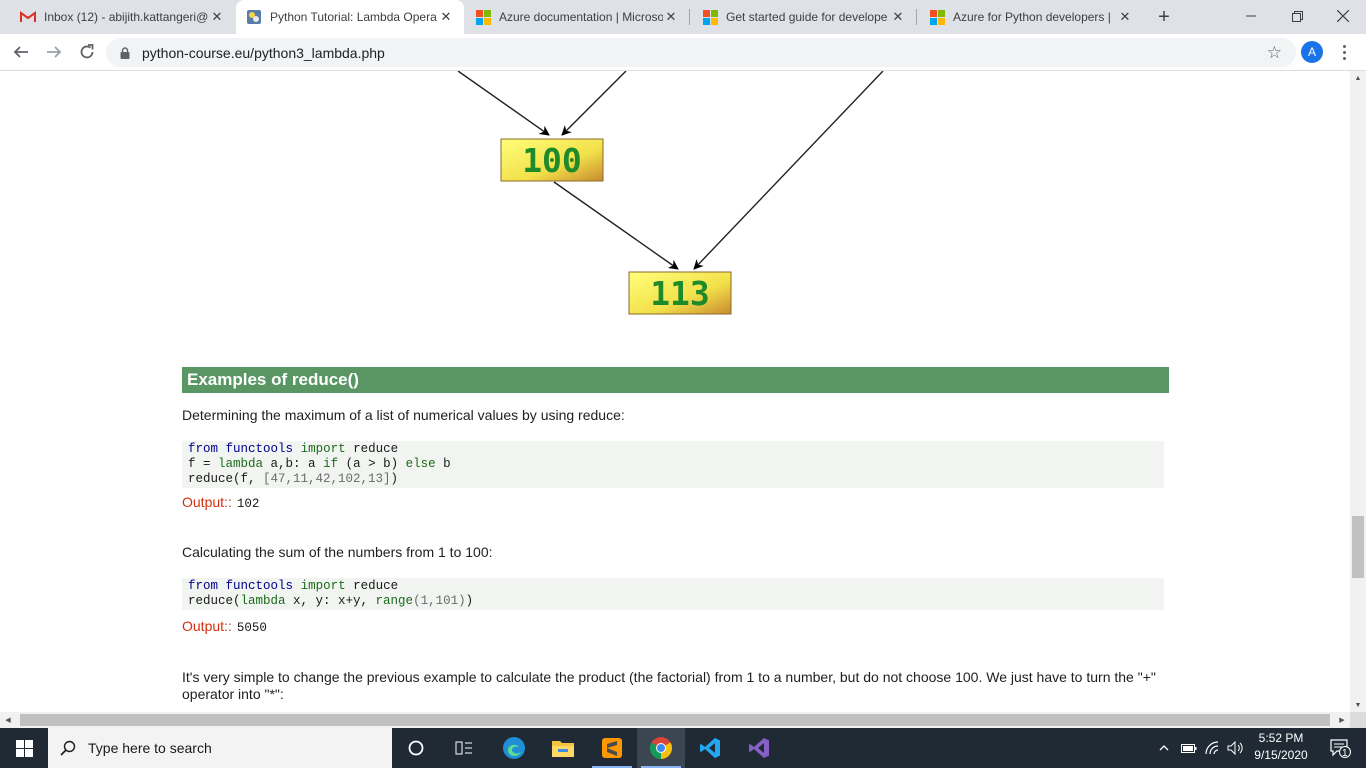  I want to click on lock-icon, so click(125, 55).